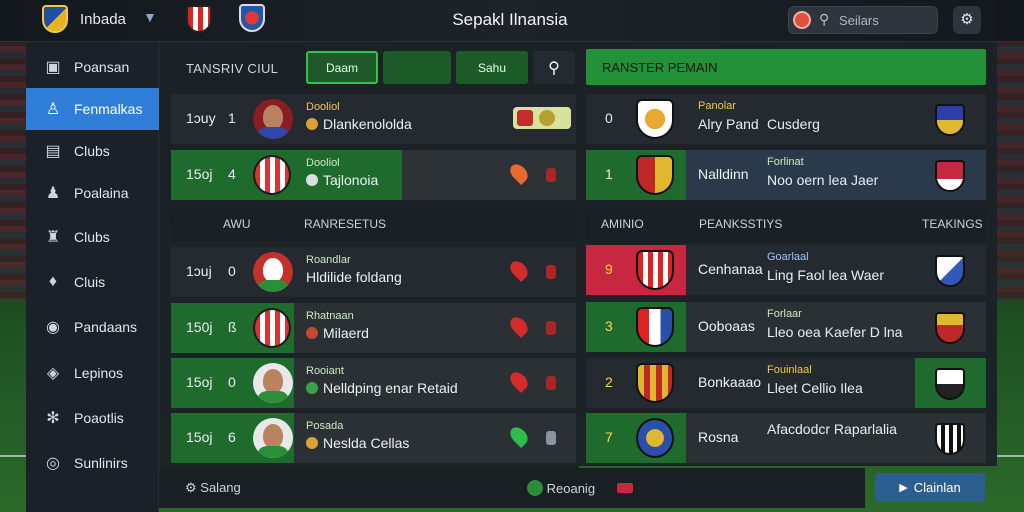 The image size is (1024, 512). I want to click on sidebar-item-label: Poansan, so click(102, 67).